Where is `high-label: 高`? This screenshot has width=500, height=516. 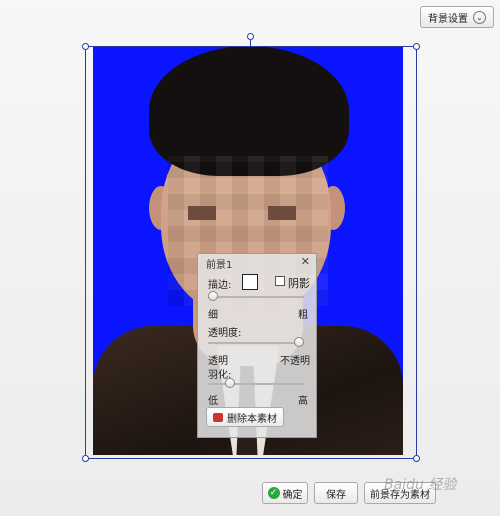
high-label: 高 is located at coordinates (303, 401).